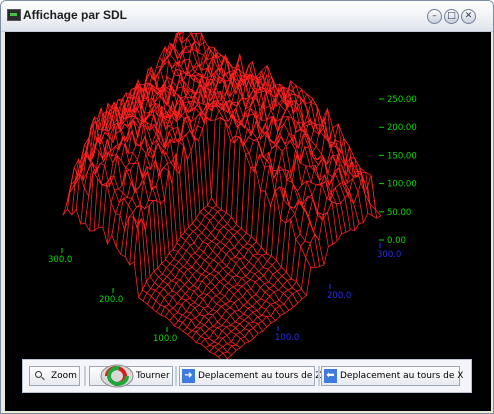 This screenshot has width=494, height=414. Describe the element at coordinates (396, 241) in the screenshot. I see `z-axis-label: 0.00` at that location.